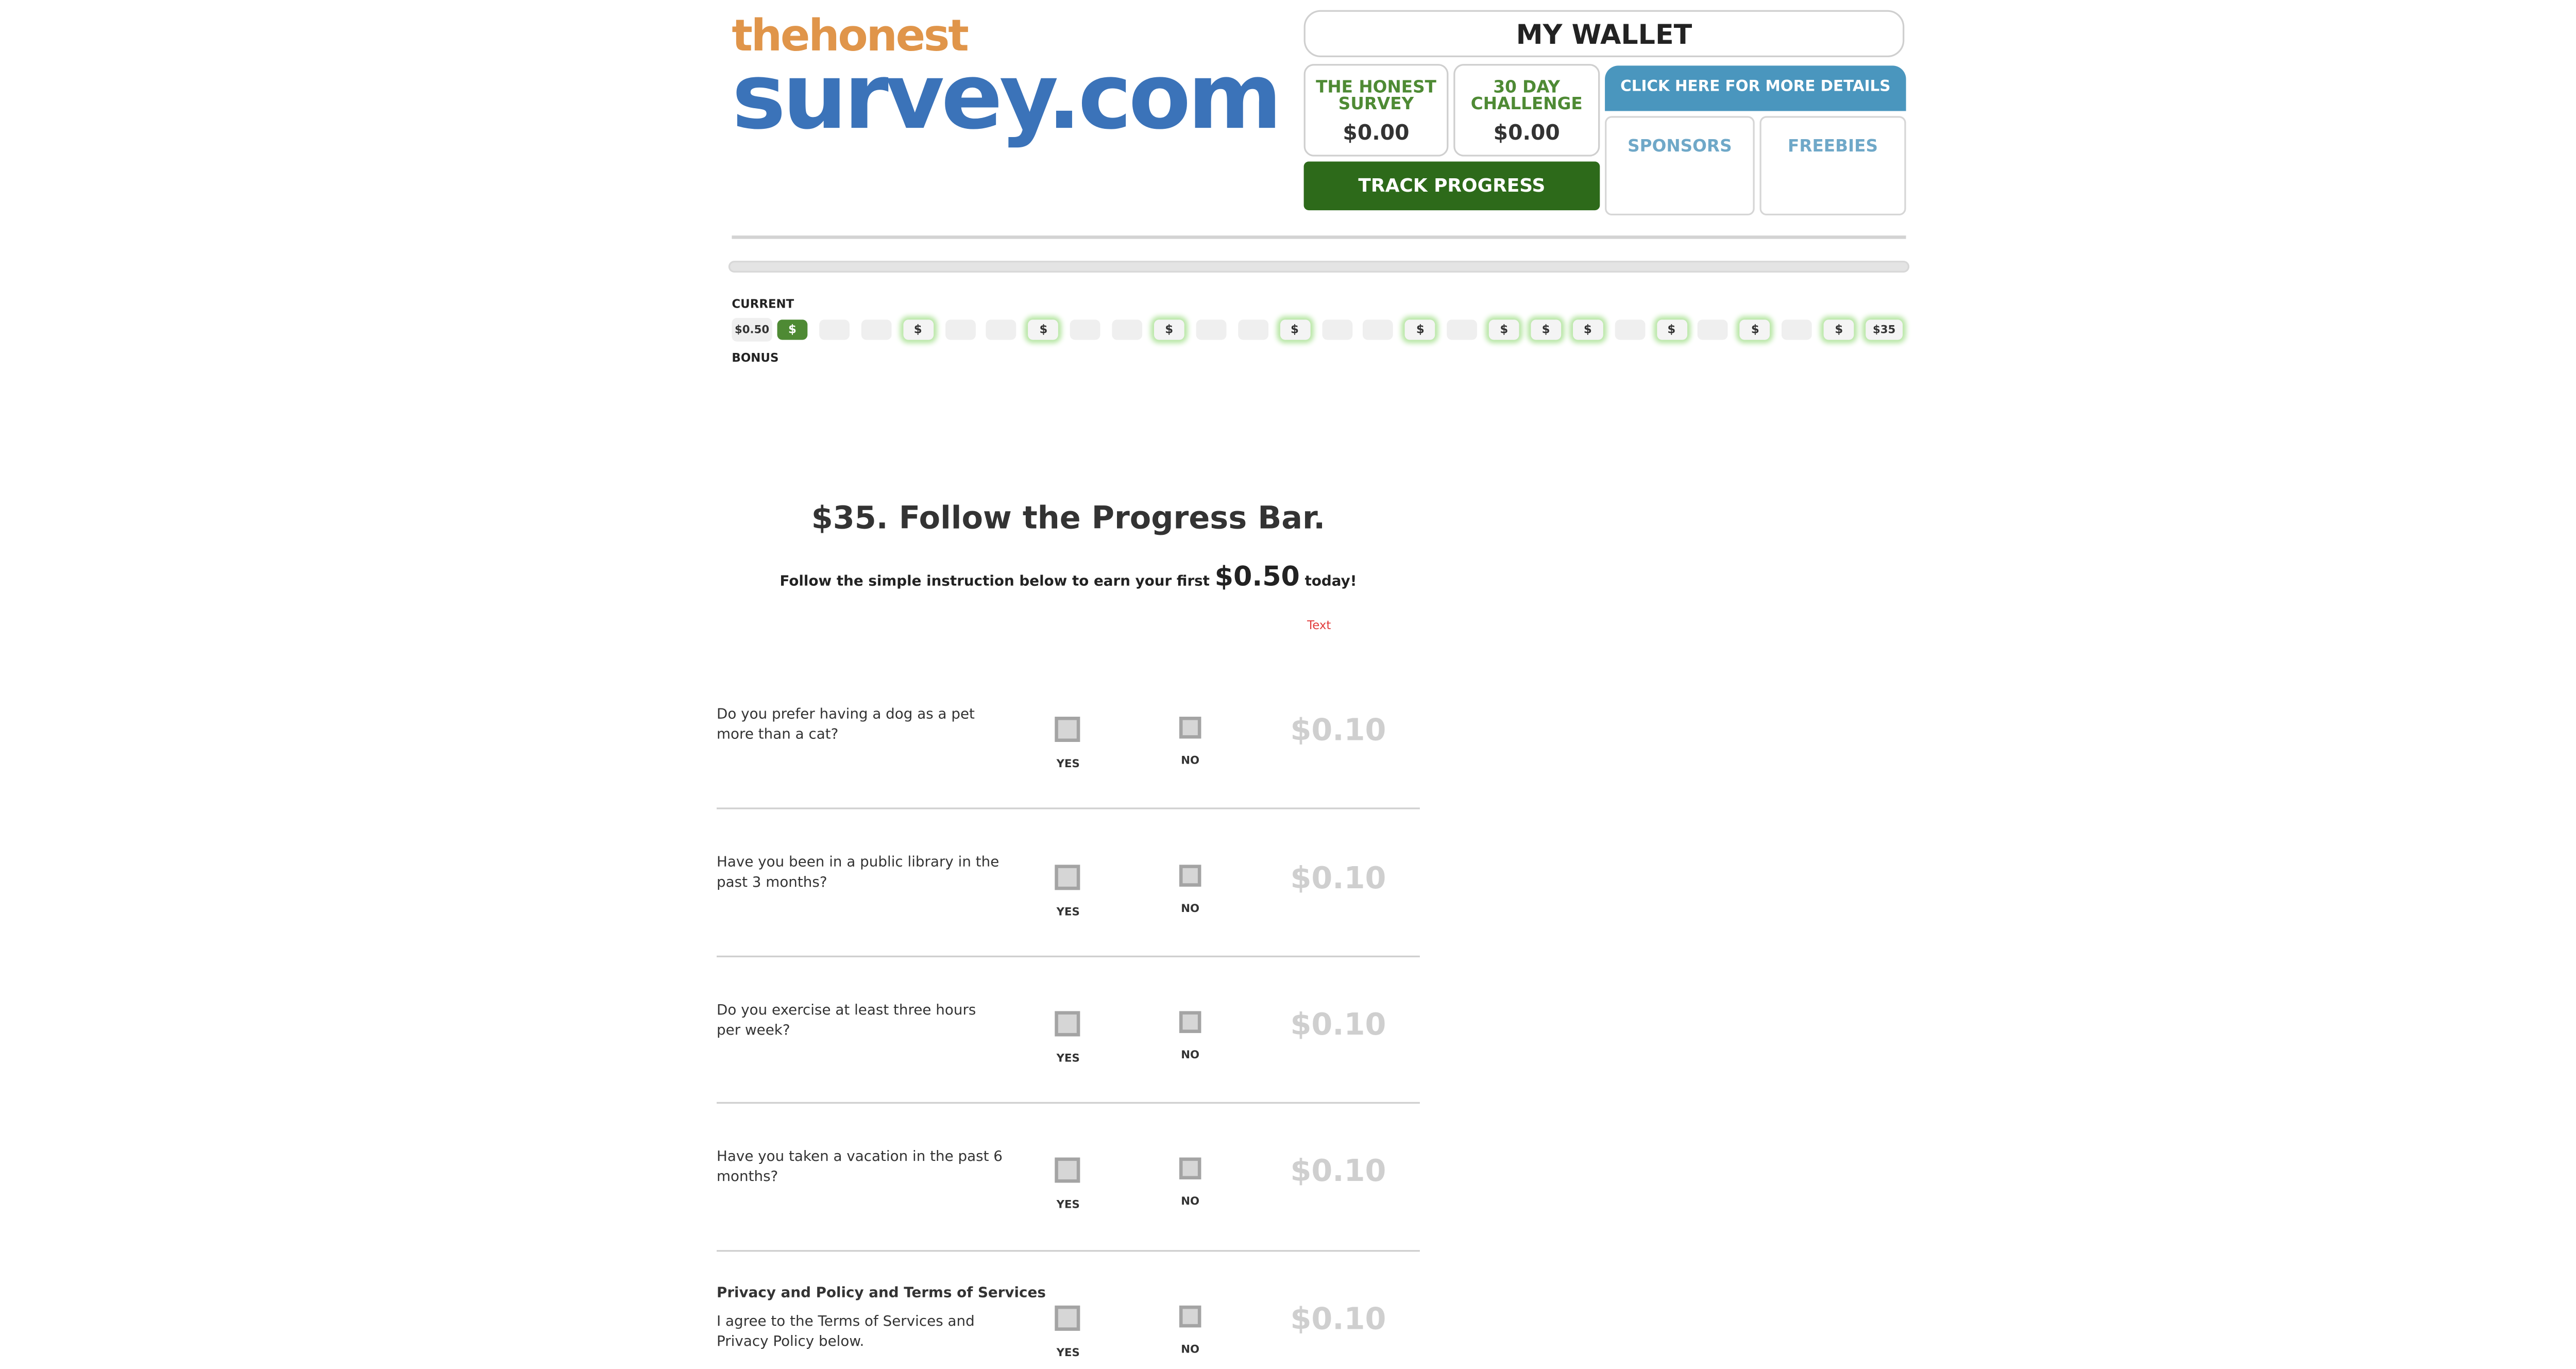  Describe the element at coordinates (1755, 88) in the screenshot. I see `more-details-button: CLICK HERE FOR MORE DETAILS` at that location.